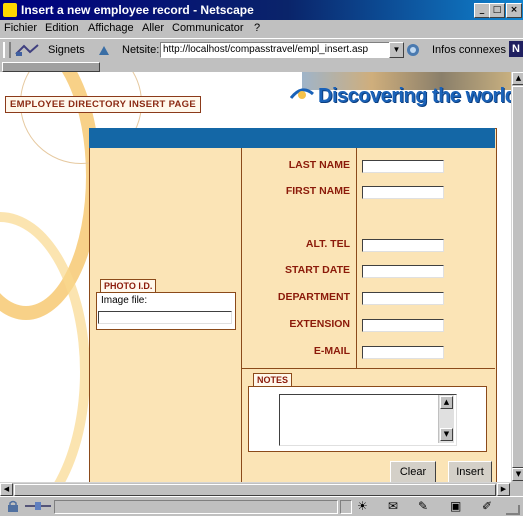 This screenshot has height=516, width=523. I want to click on window-title: Insert a new employee record - Netscape, so click(137, 10).